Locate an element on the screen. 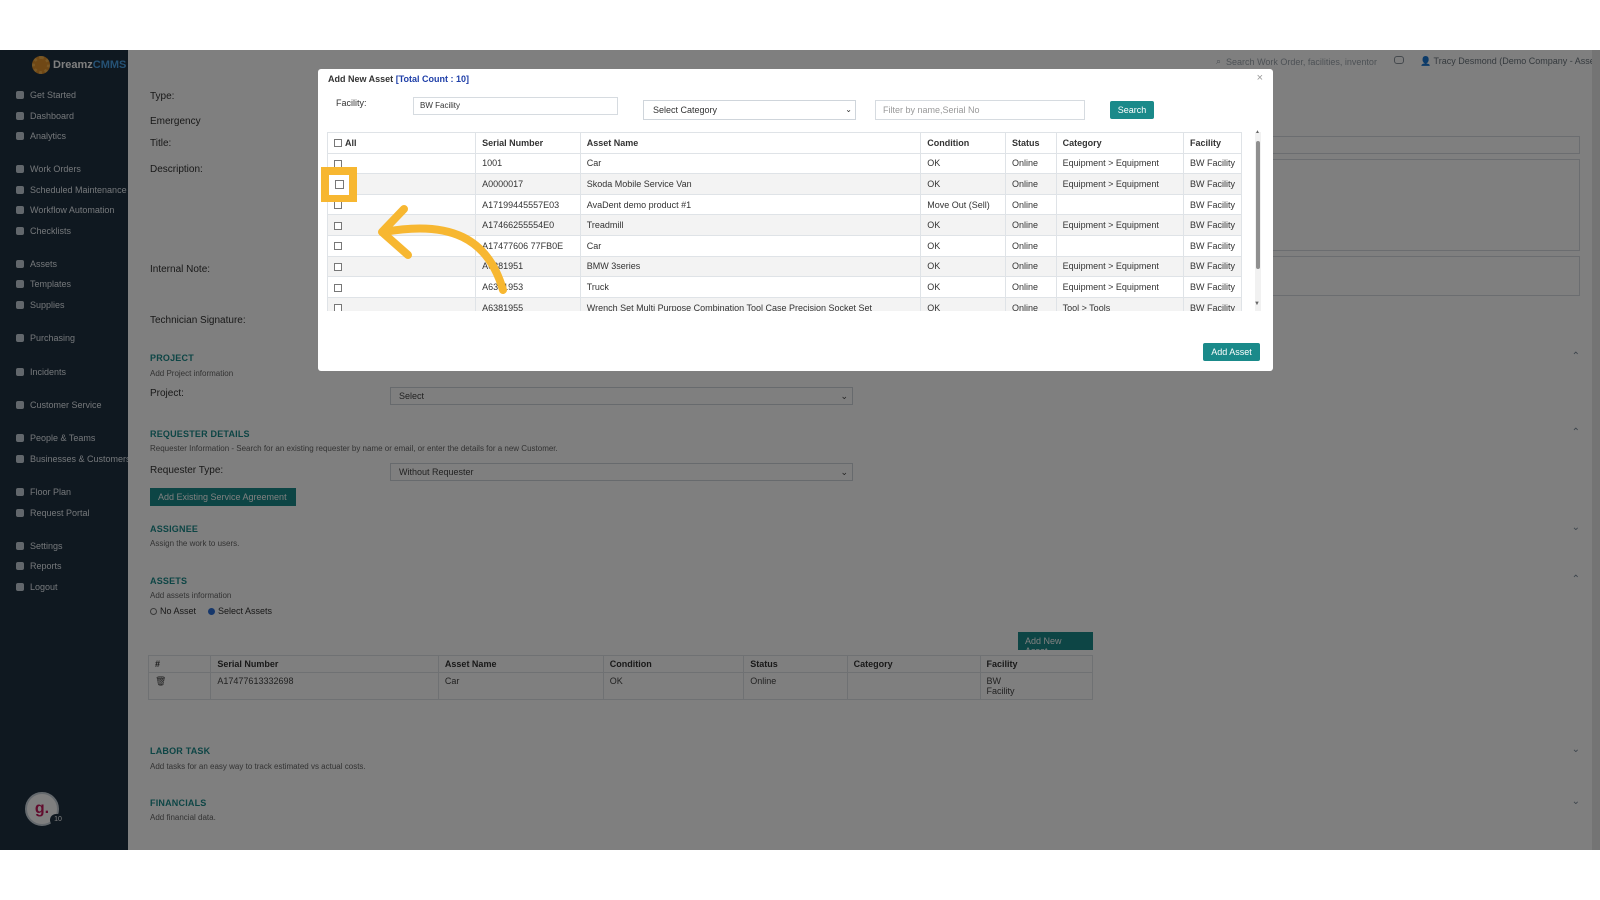 The image size is (1600, 900). chevron-down-icon: ⌄ is located at coordinates (848, 109).